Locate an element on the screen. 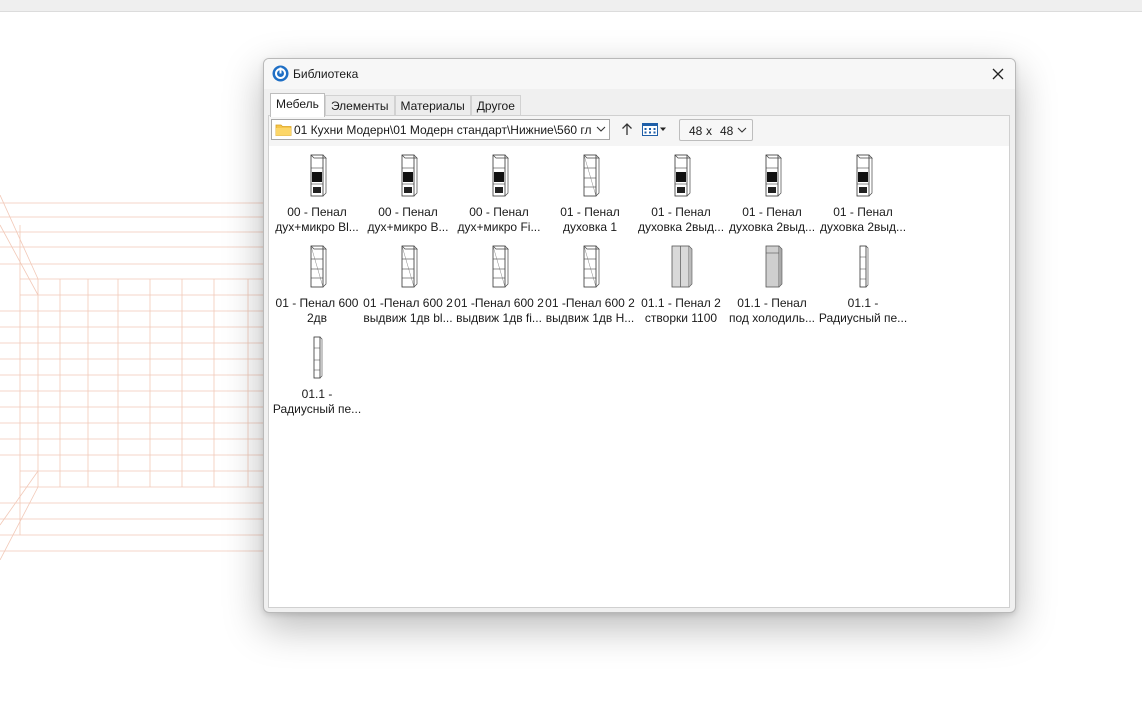 The image size is (1142, 726). library-item-label-line1: 01.1 - Пенал 2 is located at coordinates (681, 303).